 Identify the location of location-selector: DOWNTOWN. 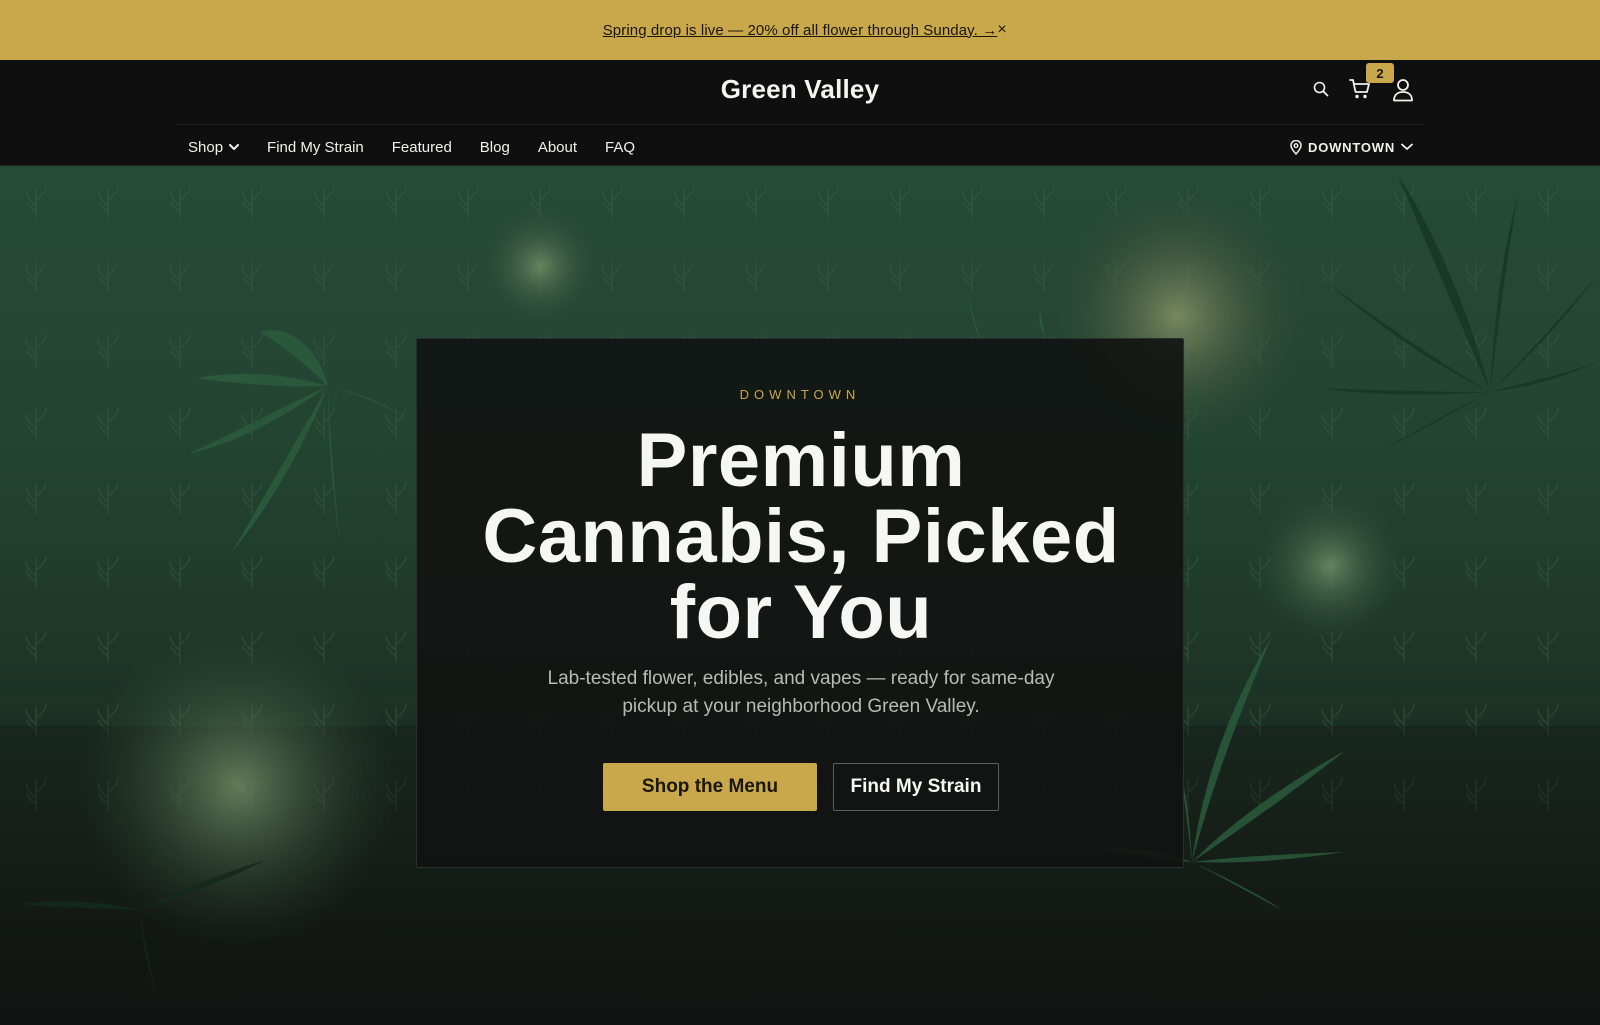
(1351, 147).